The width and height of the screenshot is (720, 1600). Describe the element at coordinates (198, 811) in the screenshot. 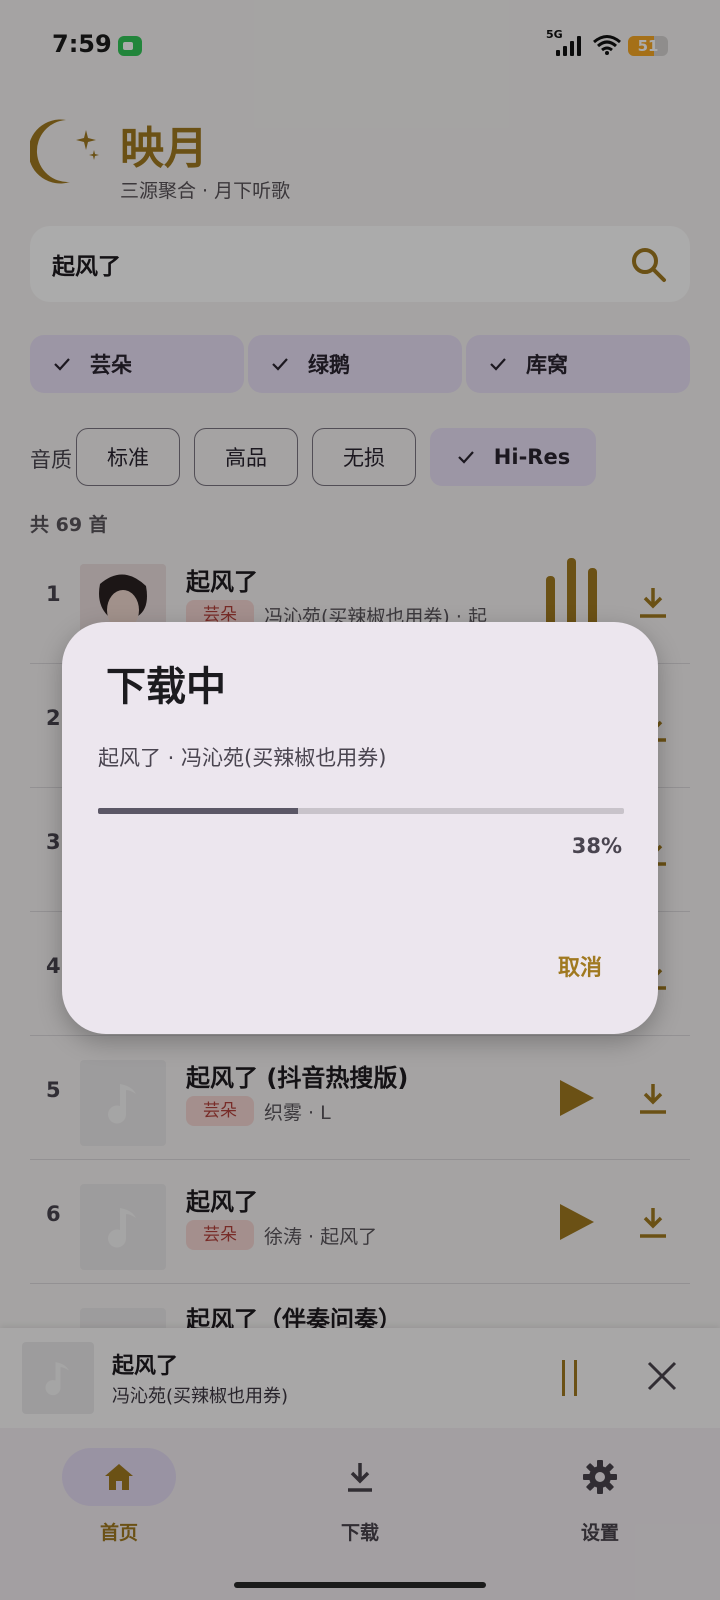

I see `progress-fill` at that location.